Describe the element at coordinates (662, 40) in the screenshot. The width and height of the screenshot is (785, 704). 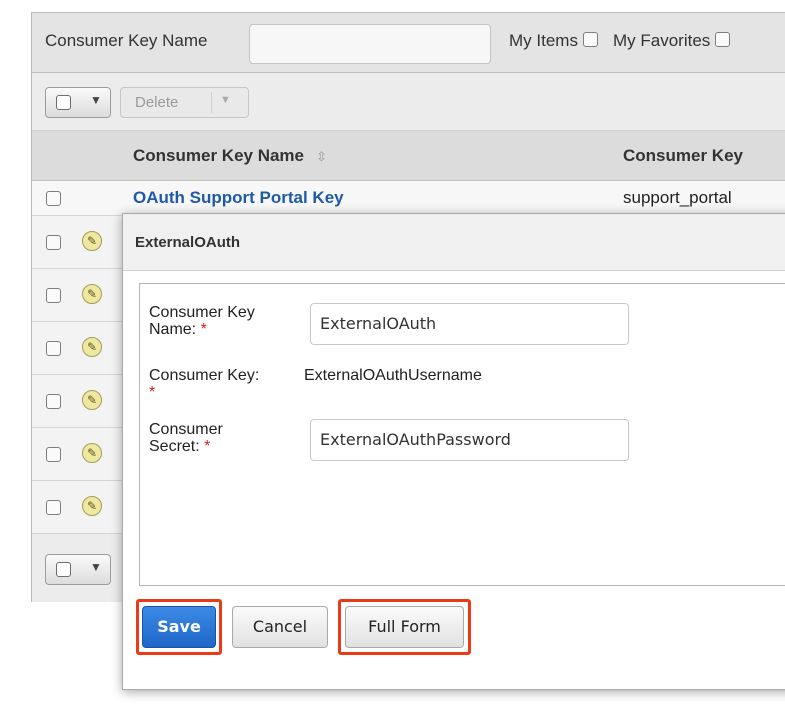
I see `my-favorites-label: My Favorites` at that location.